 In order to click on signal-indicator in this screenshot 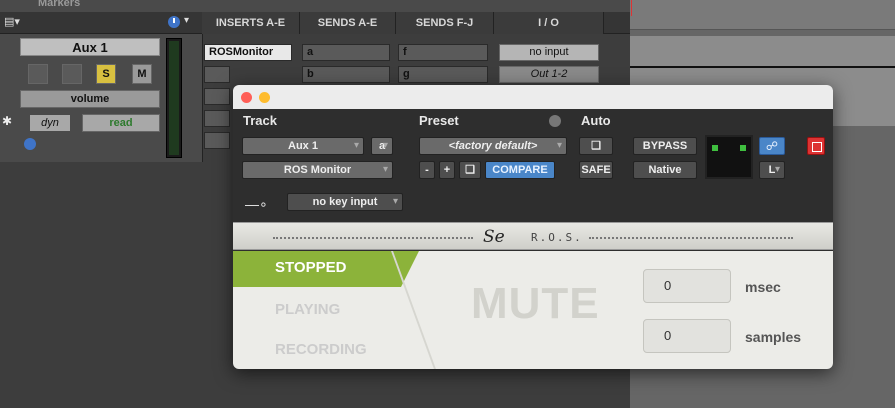, I will do `click(729, 157)`.